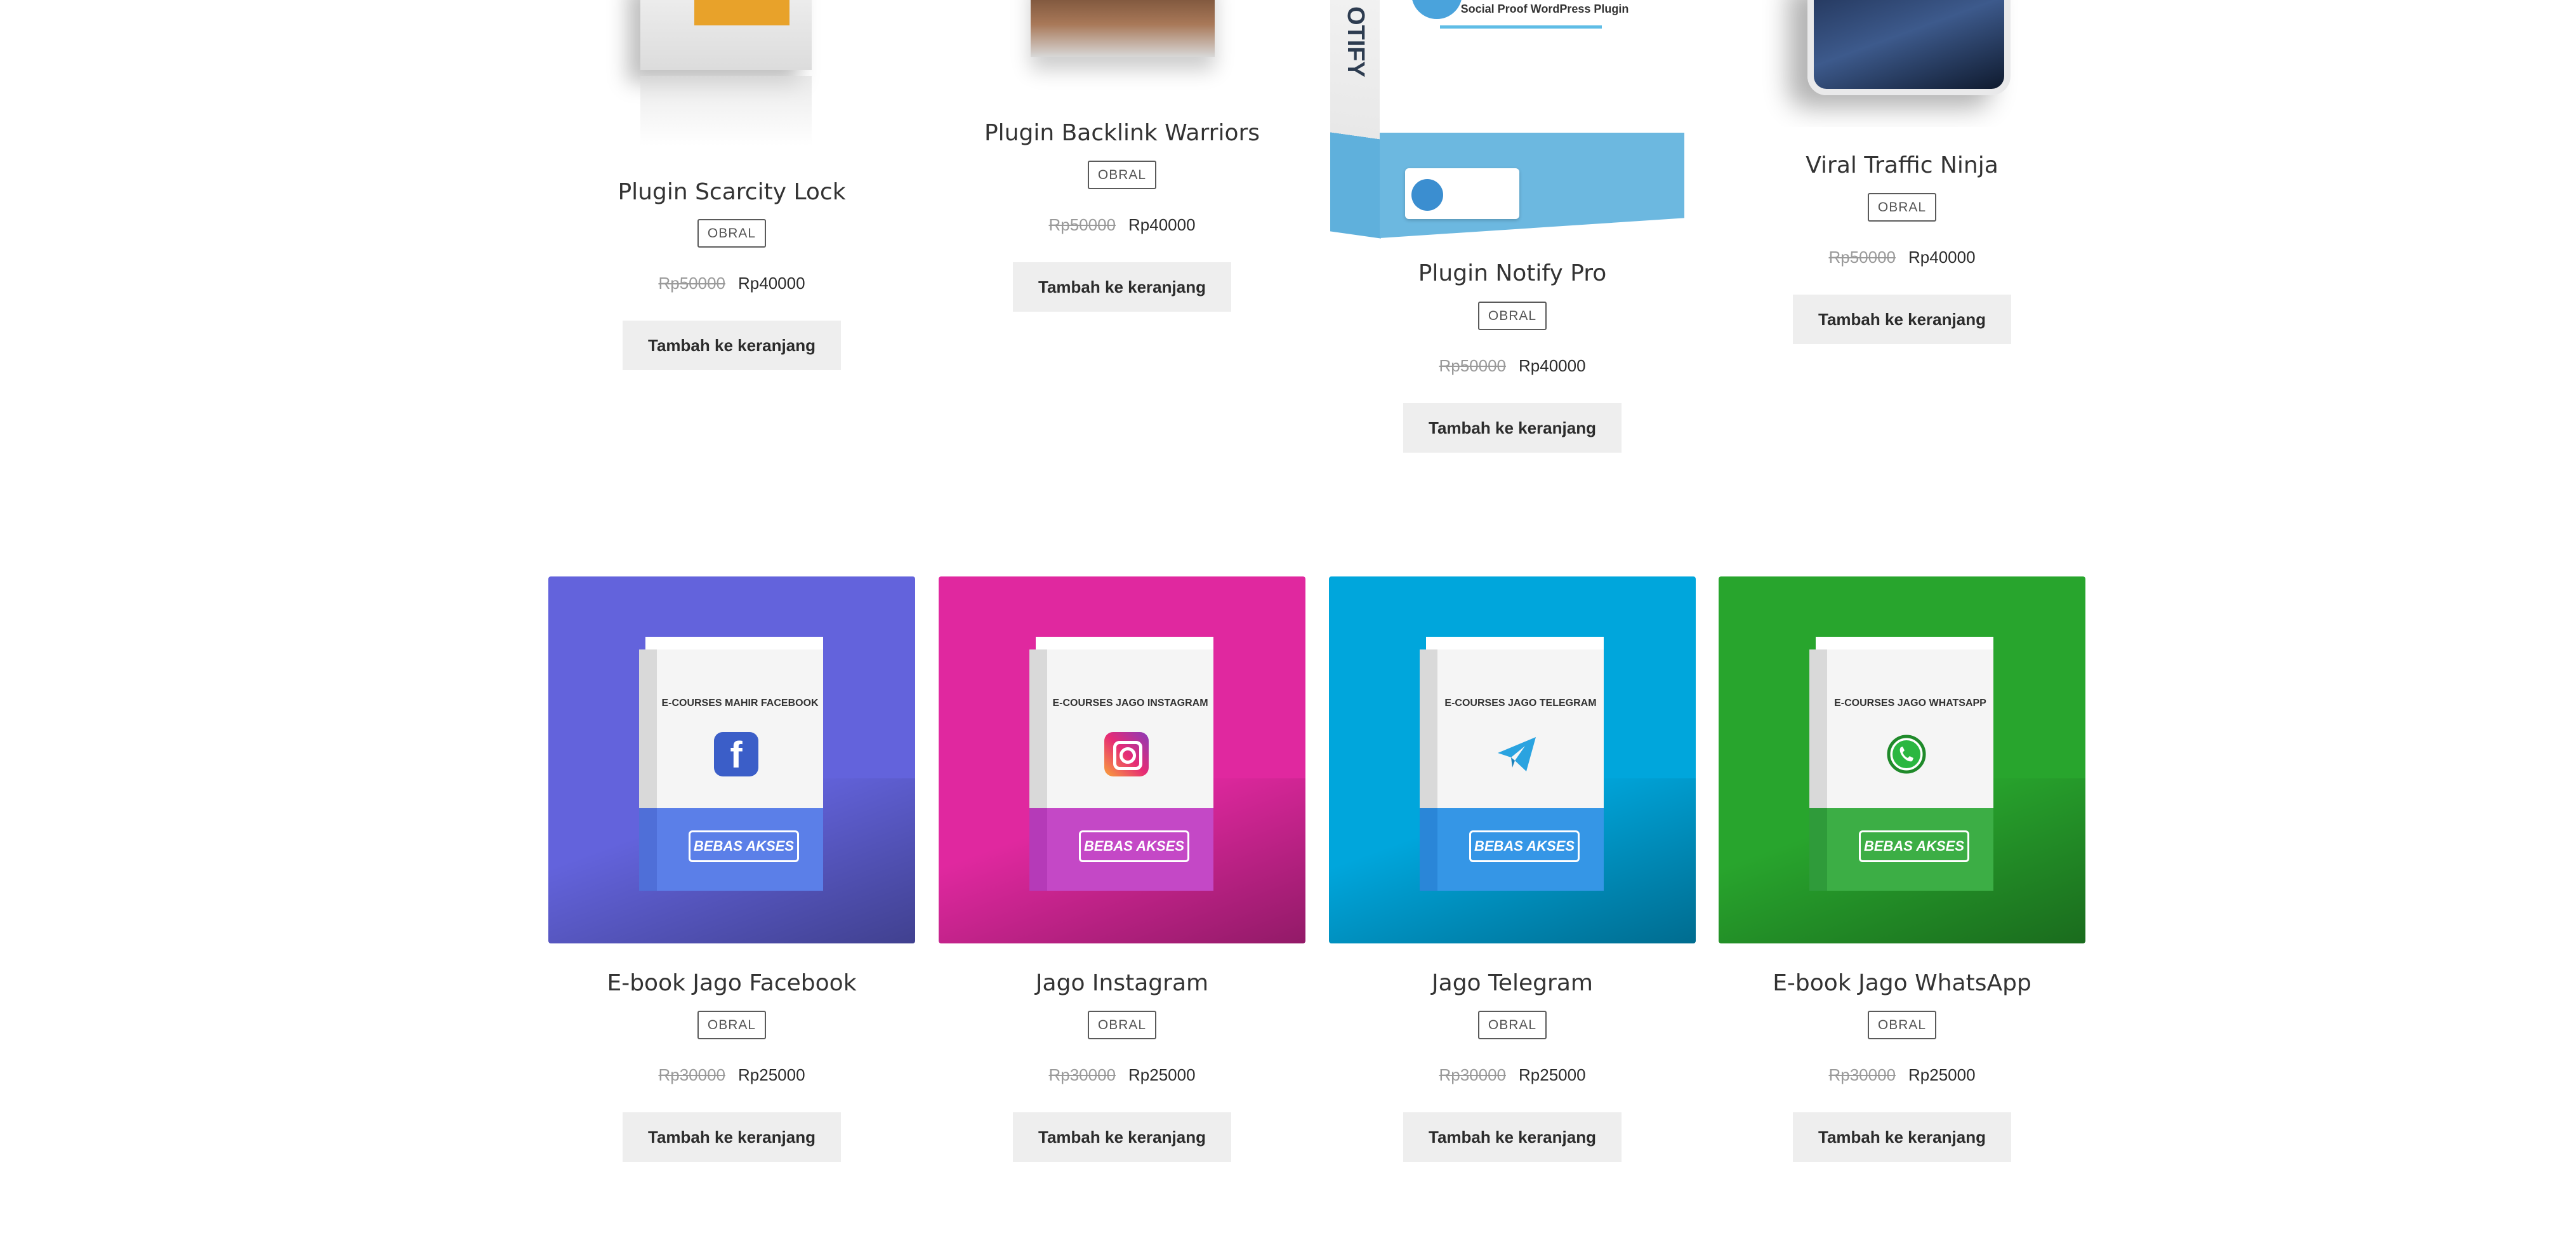 The width and height of the screenshot is (2576, 1238). I want to click on ecourse-box: E-COURSES JAGO WHATSAPP BEBAS AKSES, so click(1901, 764).